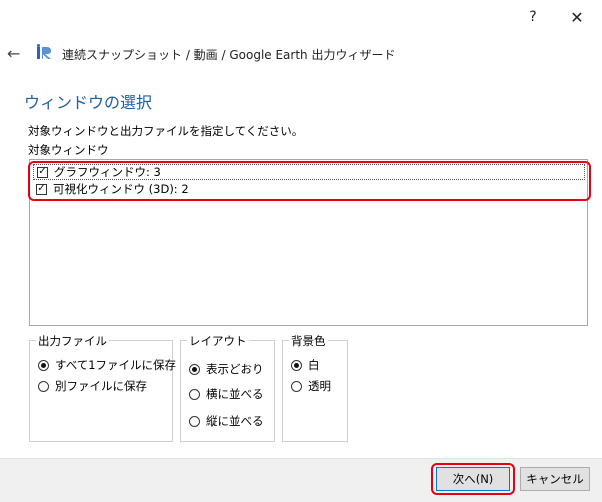  I want to click on target-window-label: 対象ウィンドウ, so click(68, 150).